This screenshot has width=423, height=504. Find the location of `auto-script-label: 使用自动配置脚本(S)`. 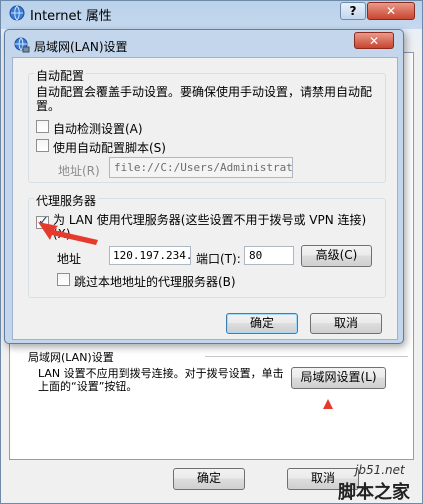

auto-script-label: 使用自动配置脚本(S) is located at coordinates (109, 147).